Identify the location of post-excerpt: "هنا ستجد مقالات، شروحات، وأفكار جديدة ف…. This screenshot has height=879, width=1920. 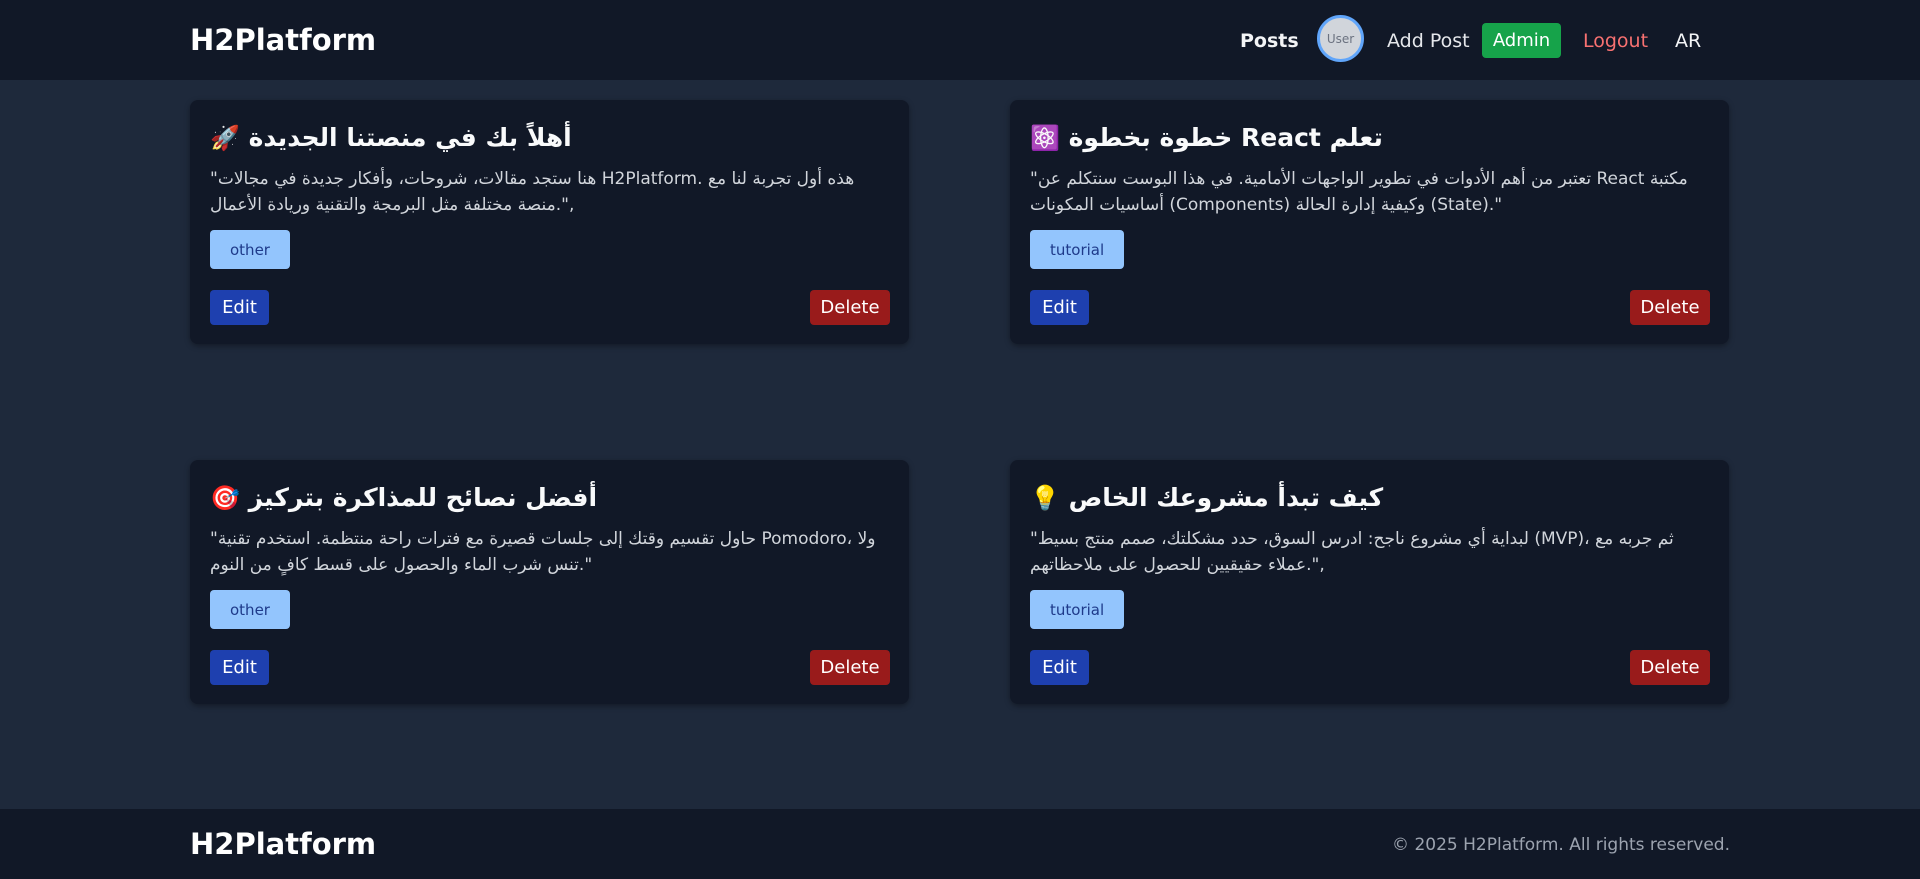
(532, 192).